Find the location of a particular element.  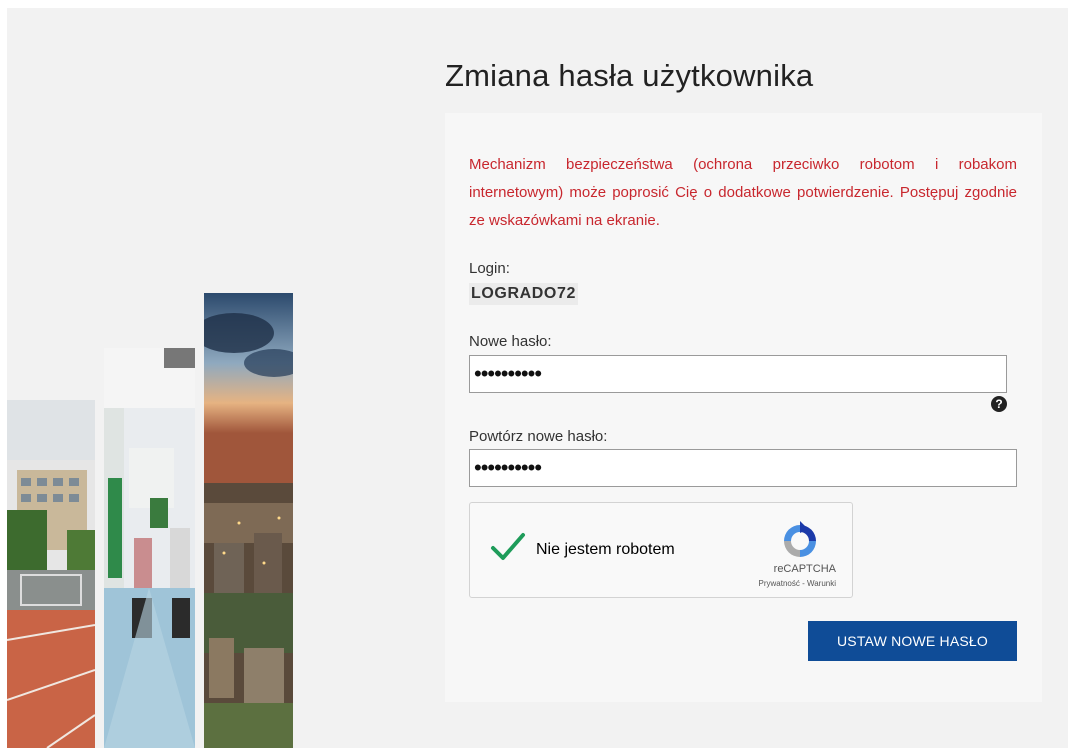

recaptcha-brand: reCAPTCHA is located at coordinates (804, 569).